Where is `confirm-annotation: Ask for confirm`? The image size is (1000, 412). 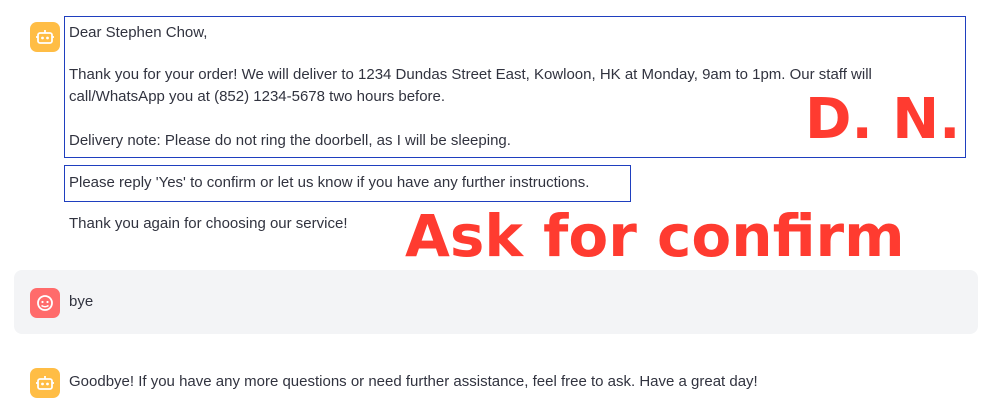
confirm-annotation: Ask for confirm is located at coordinates (655, 236).